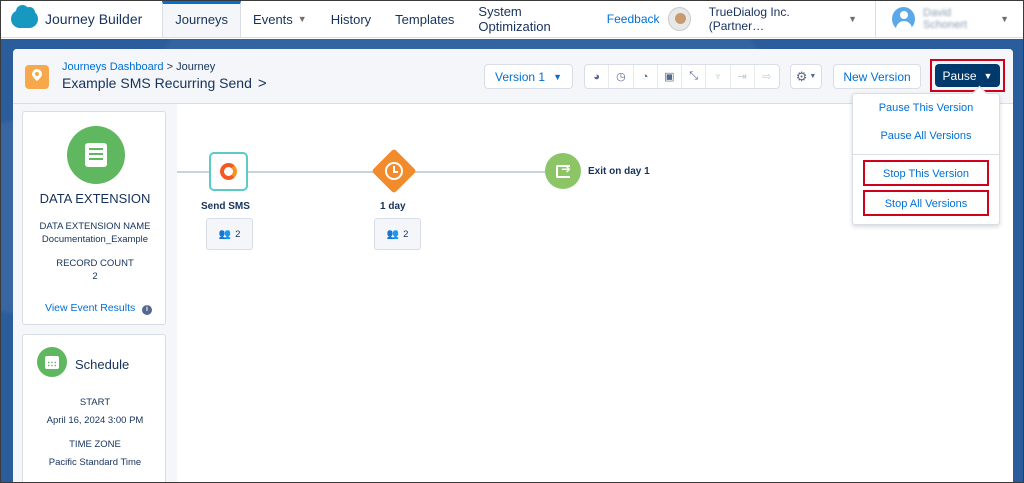 This screenshot has width=1024, height=483. I want to click on send-sms-count: 👥 2, so click(229, 234).